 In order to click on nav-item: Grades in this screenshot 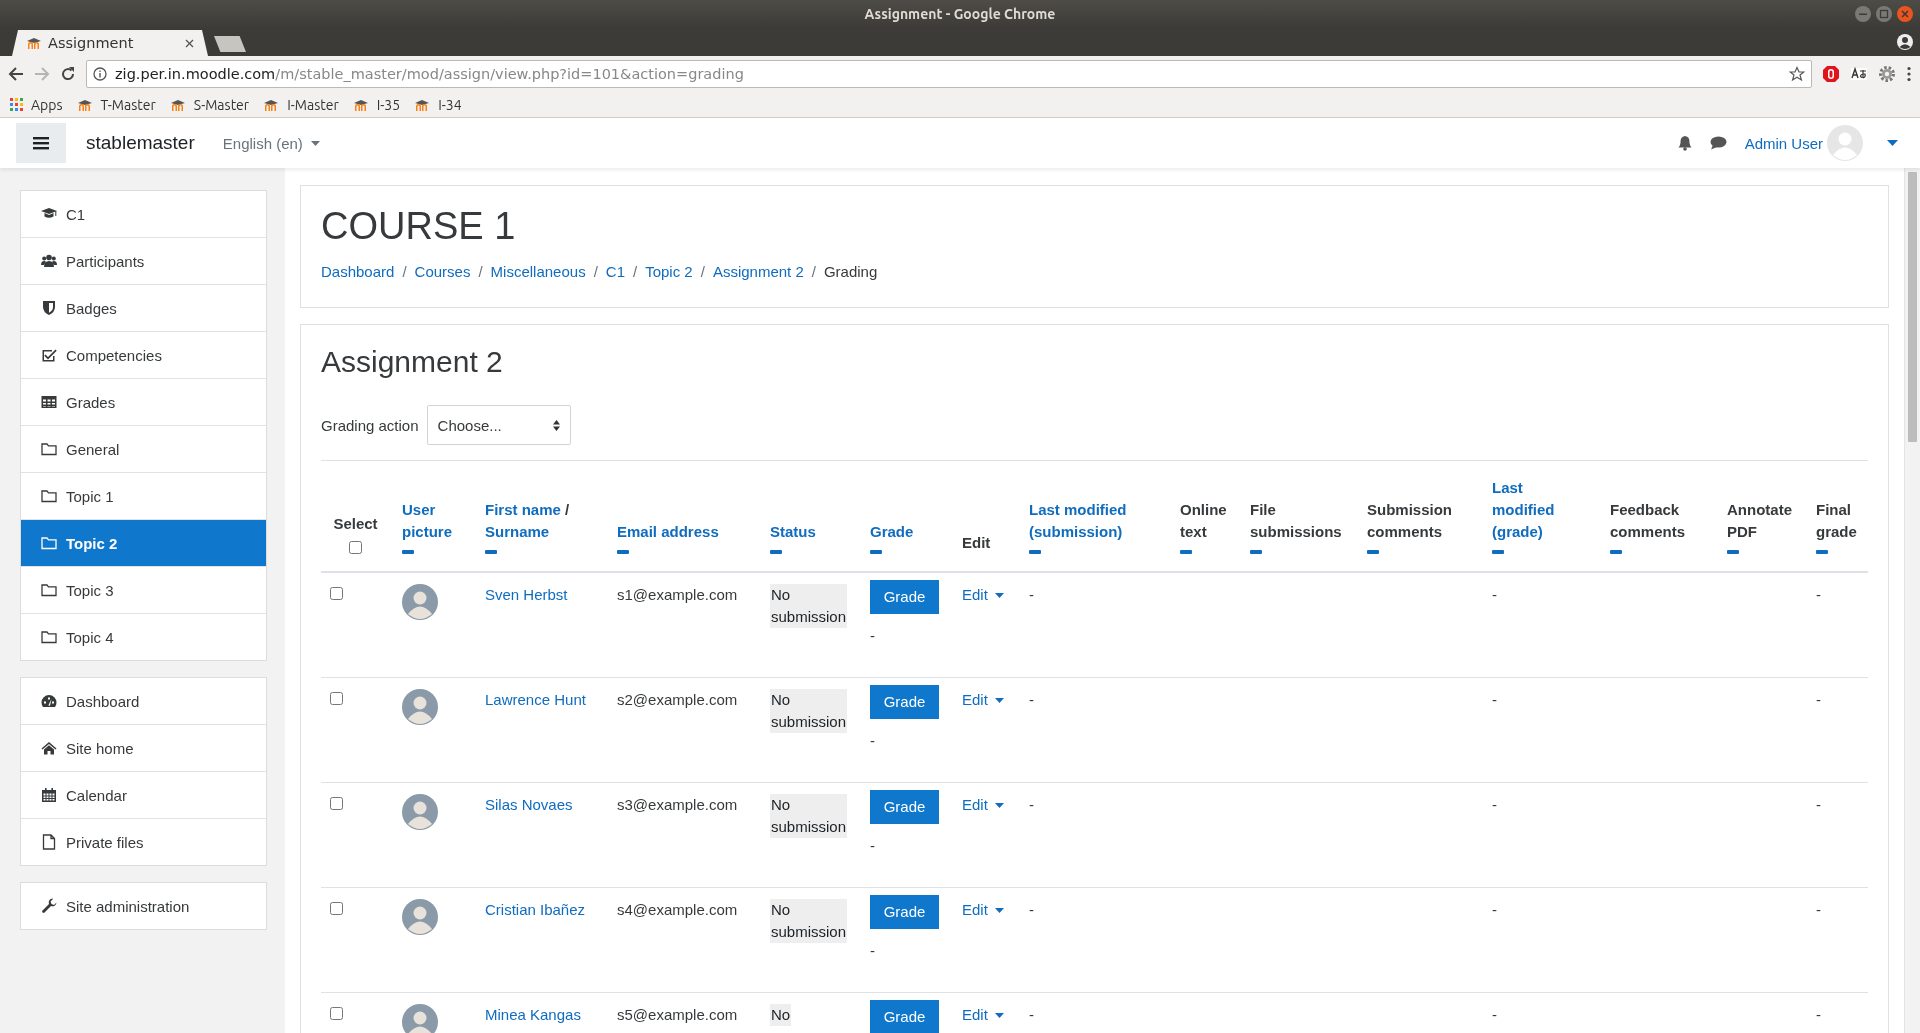, I will do `click(143, 401)`.